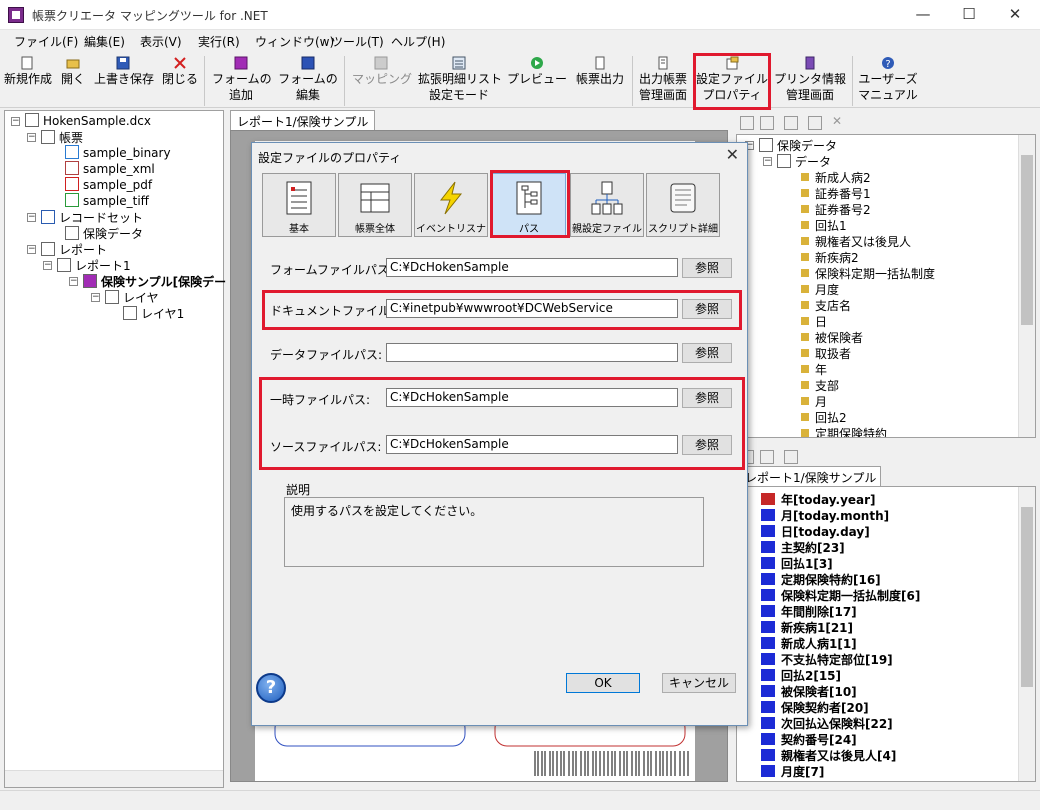  I want to click on data-child: データ, so click(804, 161).